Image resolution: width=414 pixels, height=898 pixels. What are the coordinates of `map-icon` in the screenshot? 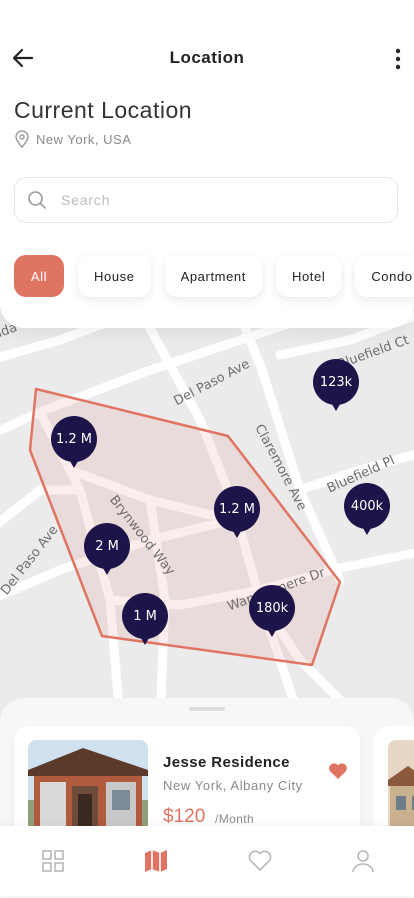 It's located at (156, 861).